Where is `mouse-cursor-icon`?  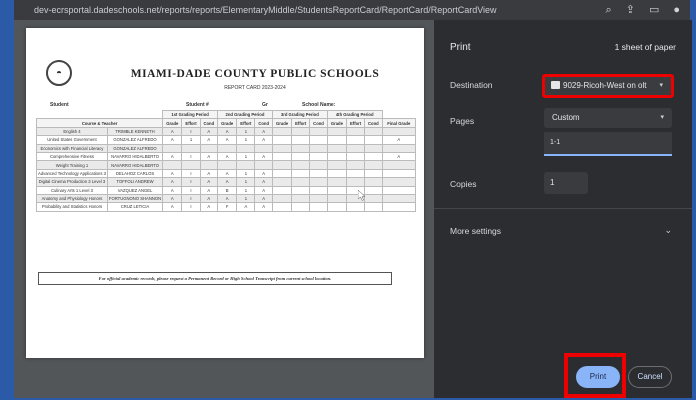
mouse-cursor-icon is located at coordinates (362, 195).